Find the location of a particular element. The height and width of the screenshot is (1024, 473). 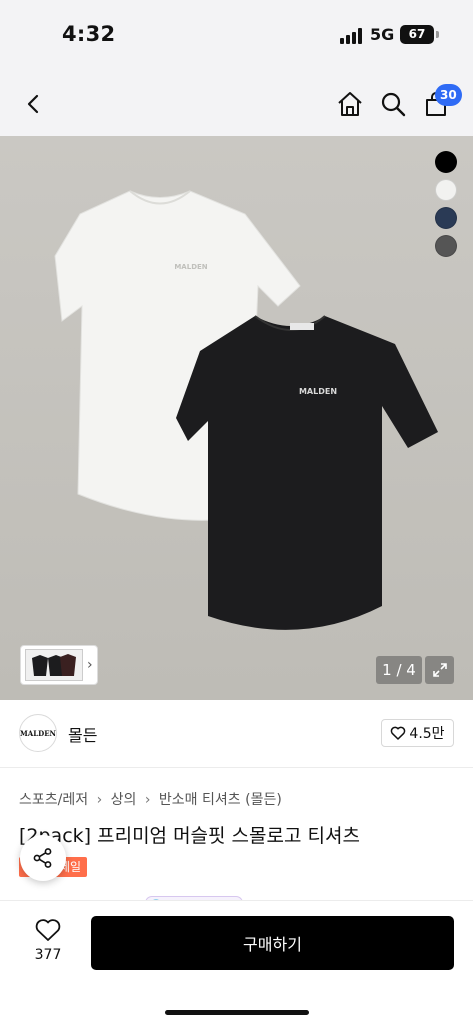

shirt-logo-black: MALDEN is located at coordinates (318, 391).